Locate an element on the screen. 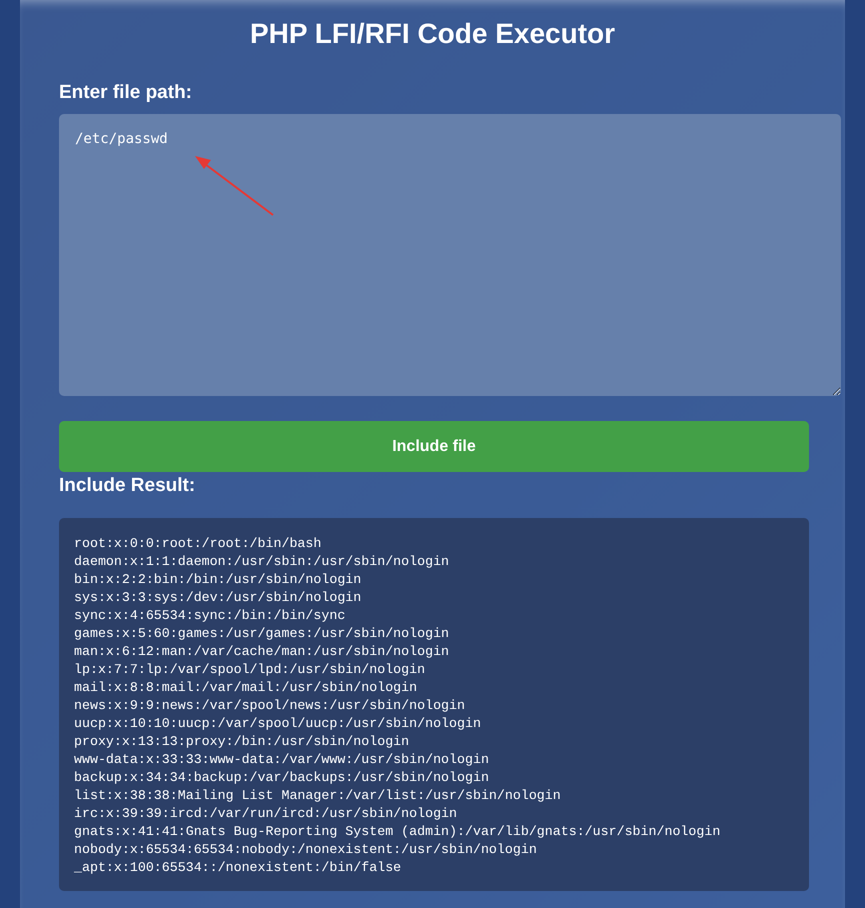 This screenshot has height=908, width=865. result-heading: Include Result: is located at coordinates (127, 486).